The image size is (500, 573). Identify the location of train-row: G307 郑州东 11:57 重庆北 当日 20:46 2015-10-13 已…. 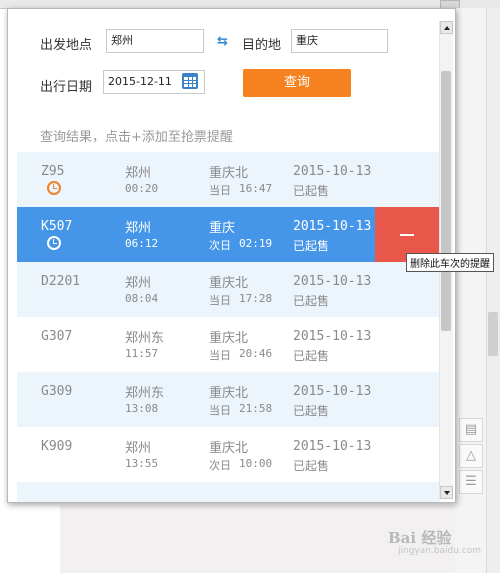
(228, 344).